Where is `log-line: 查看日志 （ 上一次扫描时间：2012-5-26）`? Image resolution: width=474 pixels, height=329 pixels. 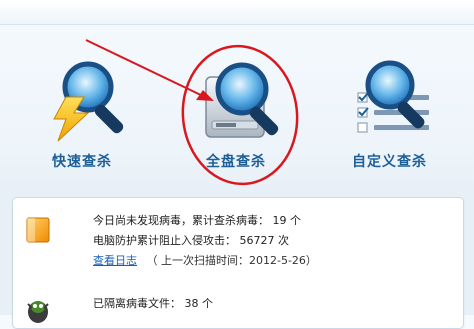
log-line: 查看日志 （ 上一次扫描时间：2012-5-26） is located at coordinates (205, 260).